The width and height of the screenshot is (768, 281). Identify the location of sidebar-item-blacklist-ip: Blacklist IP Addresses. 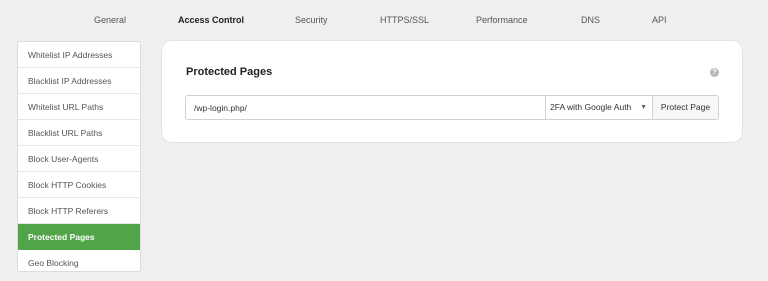
(79, 81).